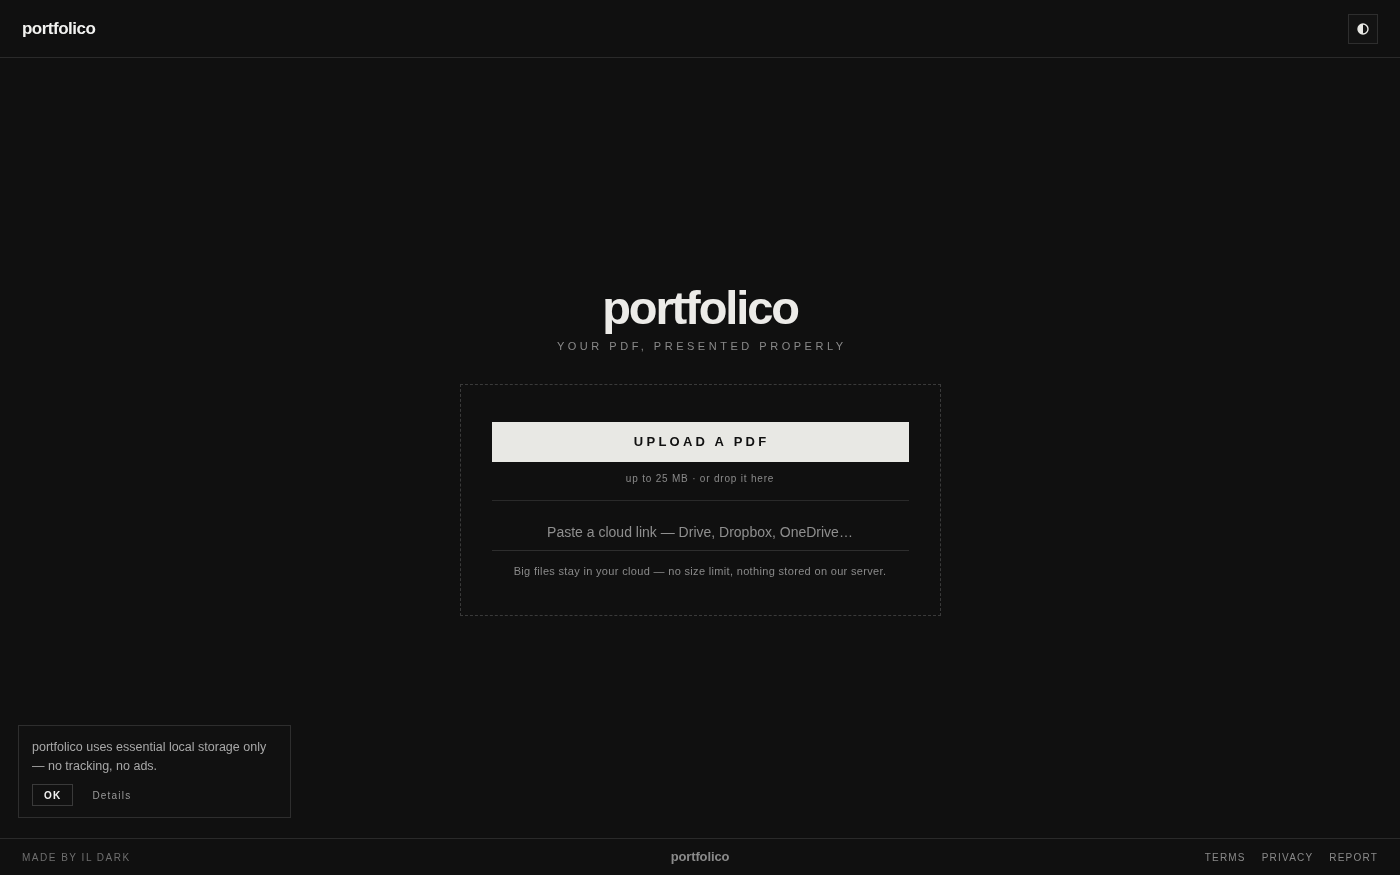  Describe the element at coordinates (1225, 857) in the screenshot. I see `footer-link: TERMS` at that location.